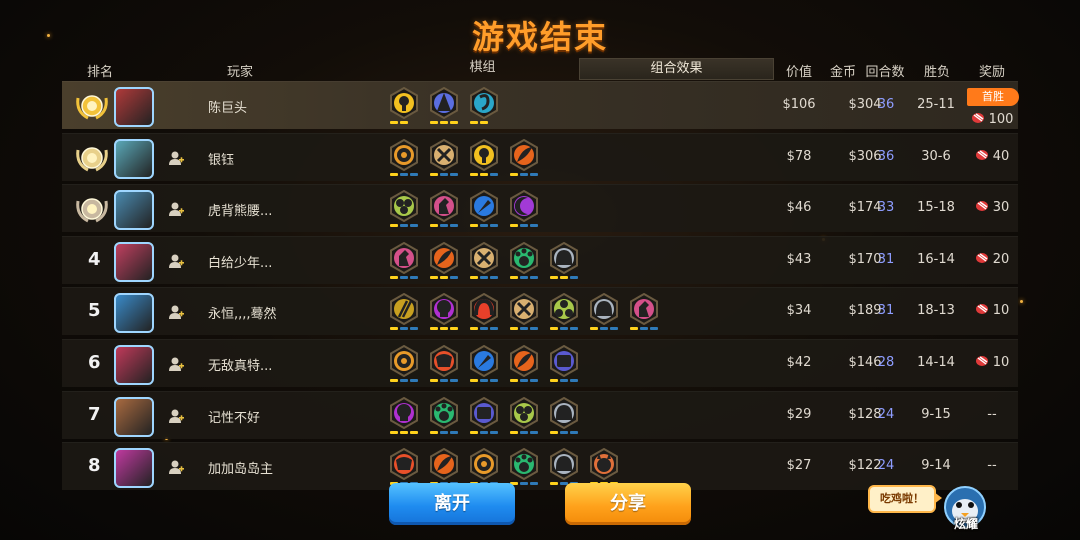  I want to click on trait-hook-icon, so click(484, 107).